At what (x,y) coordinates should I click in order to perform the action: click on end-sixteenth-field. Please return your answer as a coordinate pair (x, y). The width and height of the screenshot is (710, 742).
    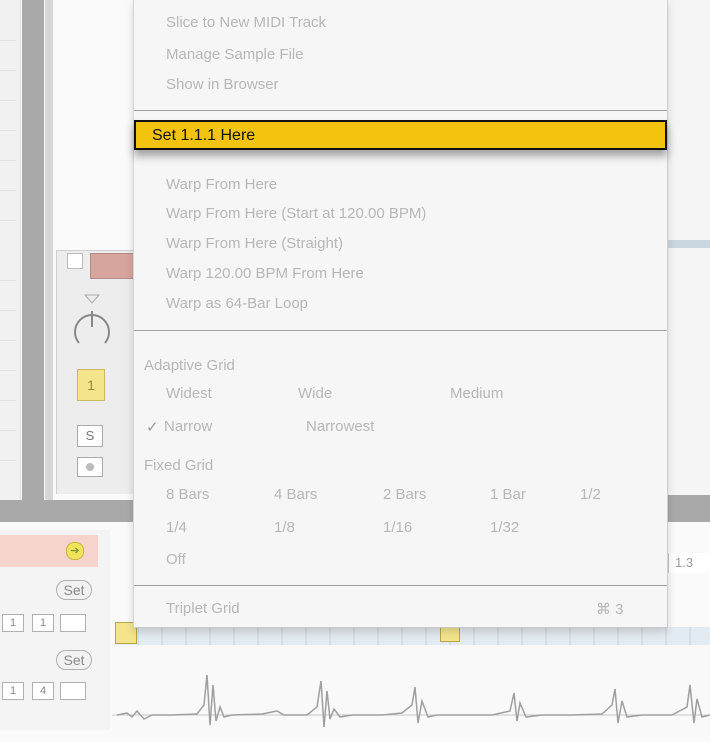
    Looking at the image, I should click on (73, 691).